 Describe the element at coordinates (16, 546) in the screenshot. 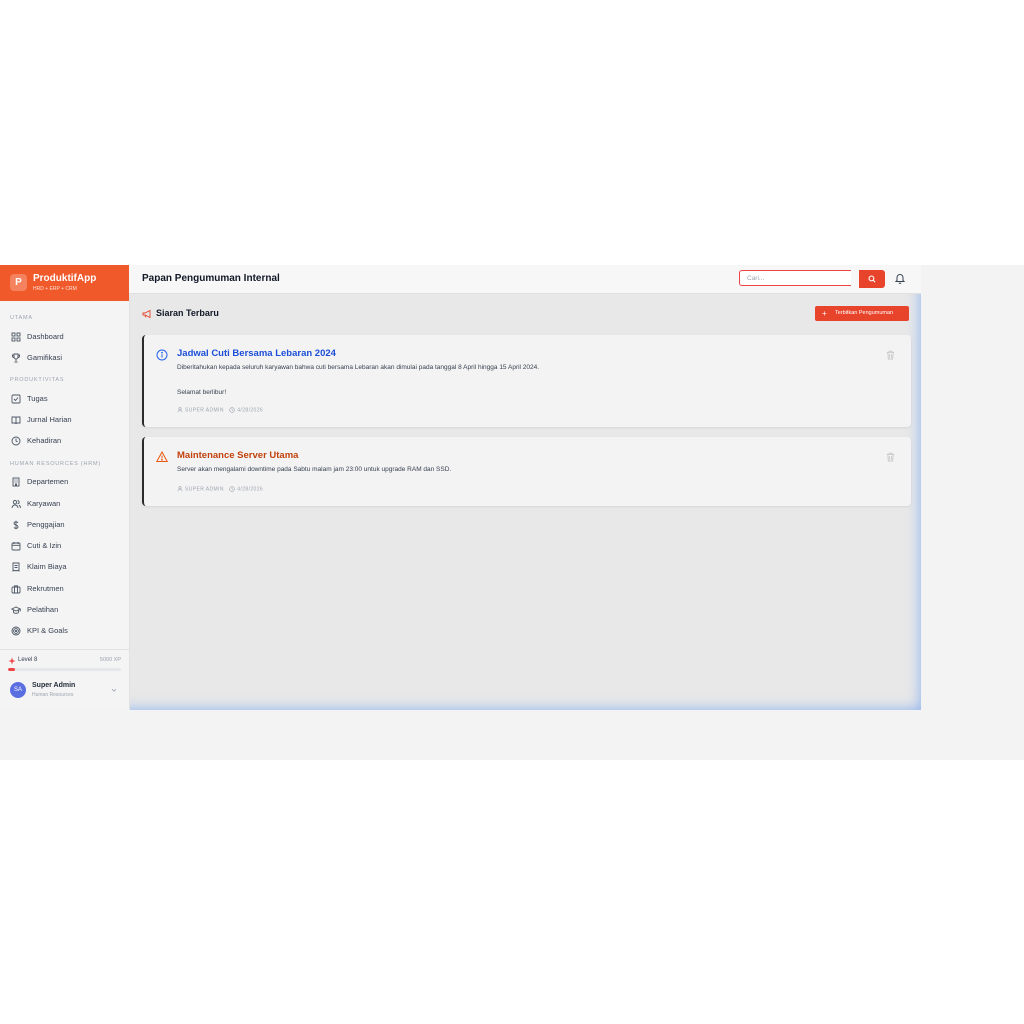

I see `calendar-icon` at that location.